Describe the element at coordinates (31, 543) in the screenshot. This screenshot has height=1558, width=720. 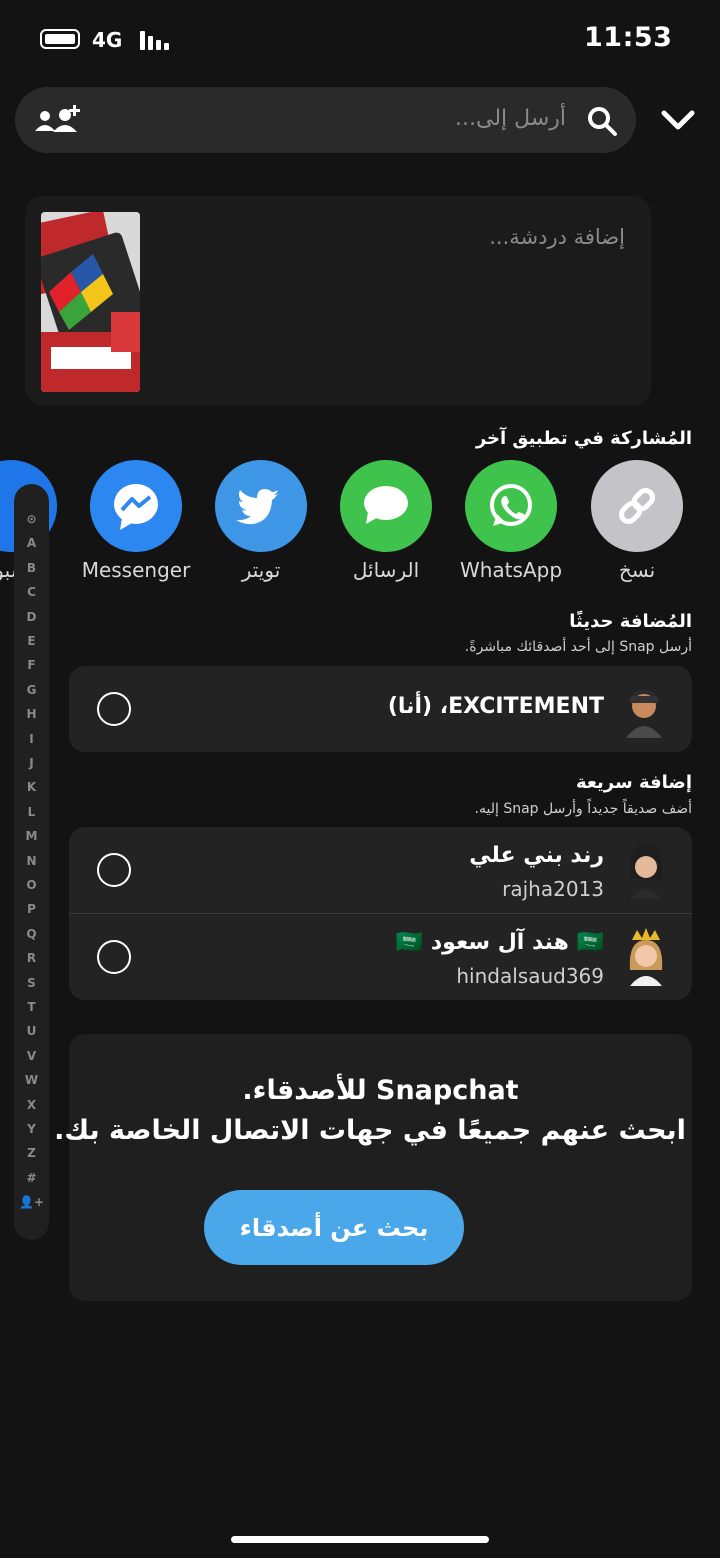
I see `alphabet-index-letter: A` at that location.